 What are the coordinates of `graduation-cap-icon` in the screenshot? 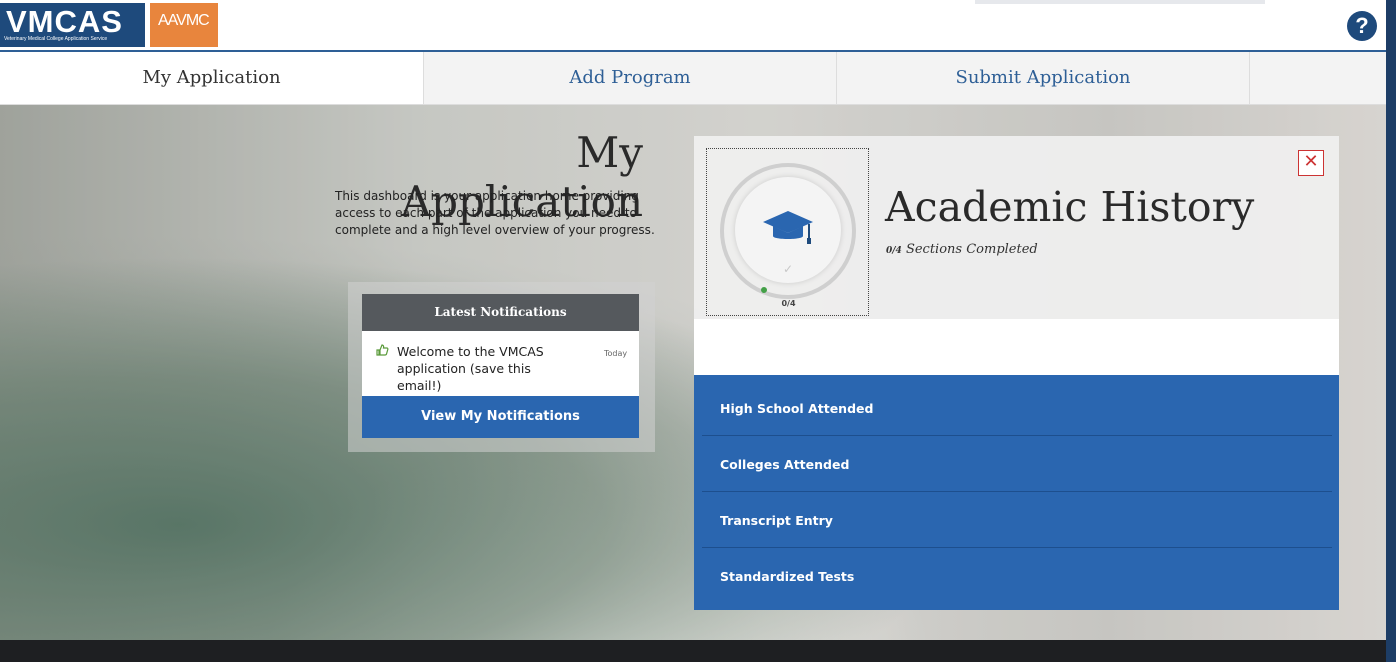 It's located at (788, 229).